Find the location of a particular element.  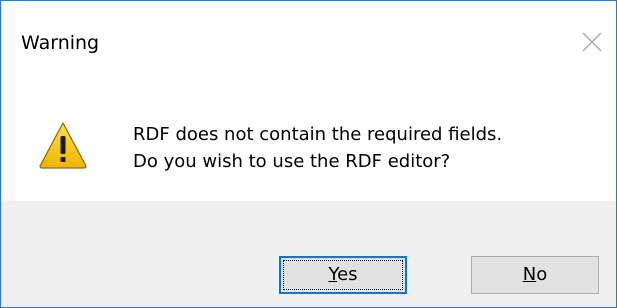

yes-button: Yes is located at coordinates (343, 275).